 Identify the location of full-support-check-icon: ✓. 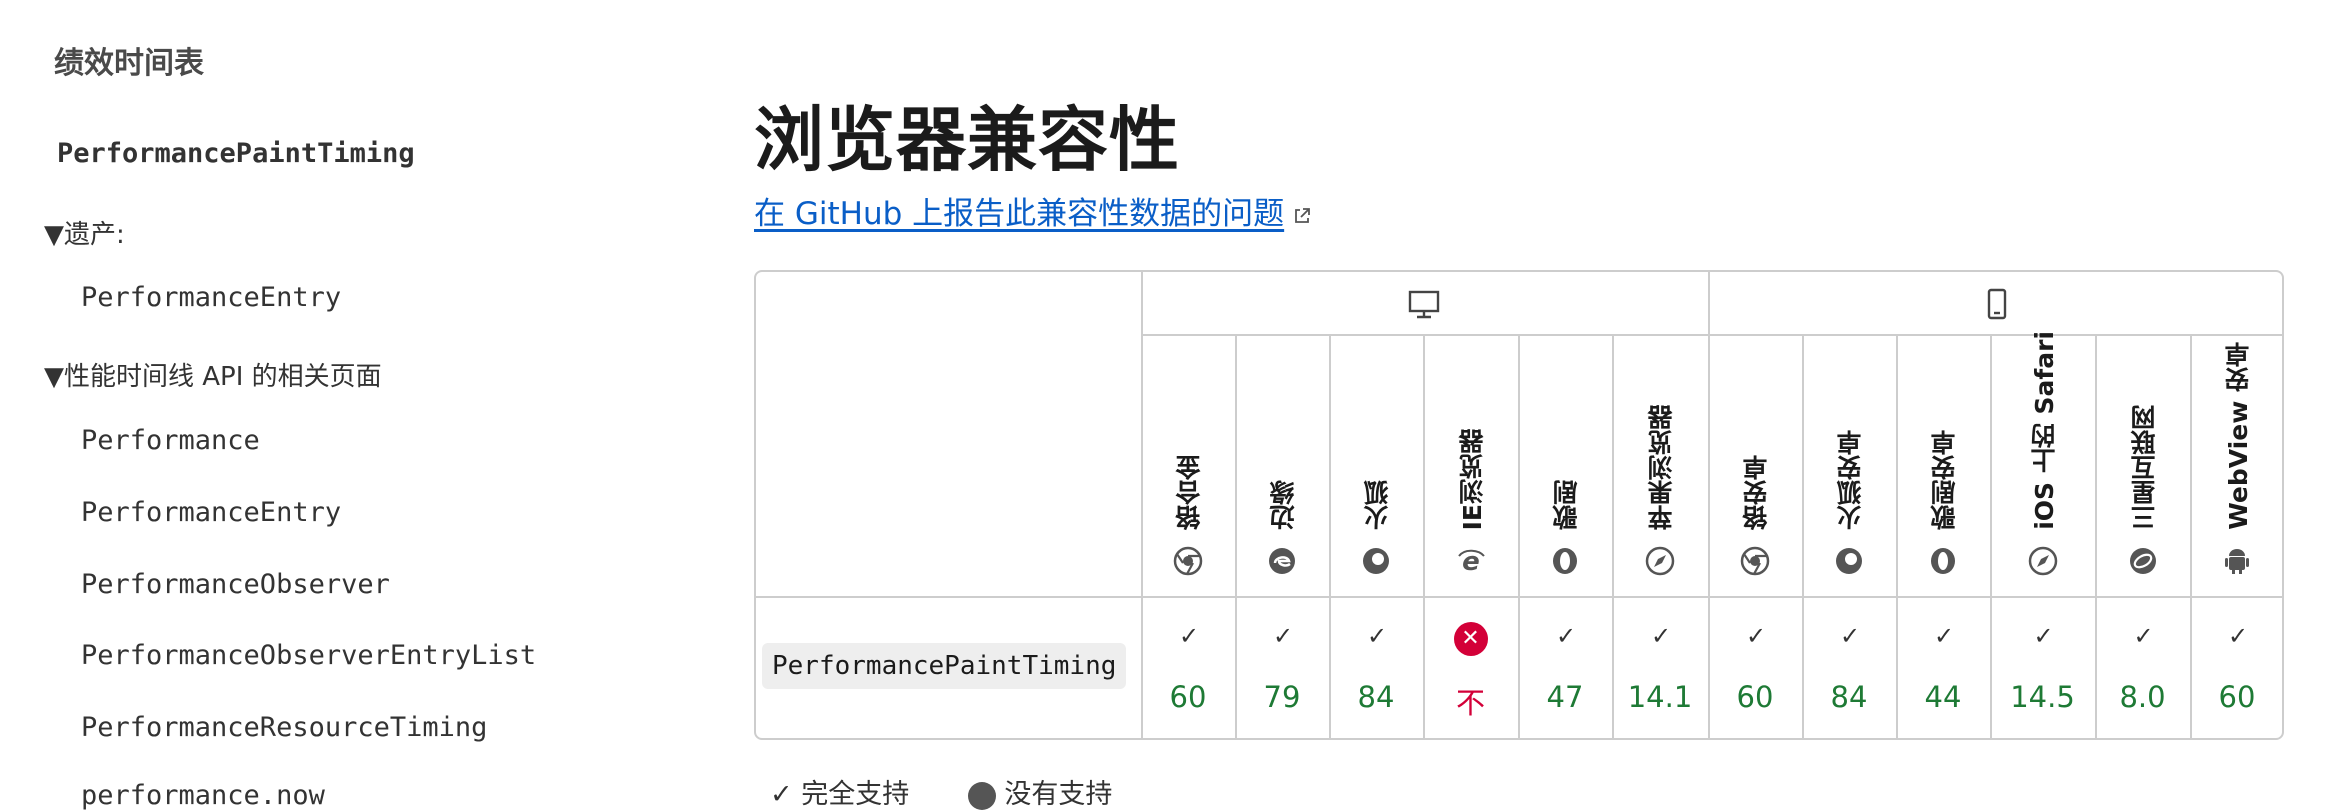
(781, 794).